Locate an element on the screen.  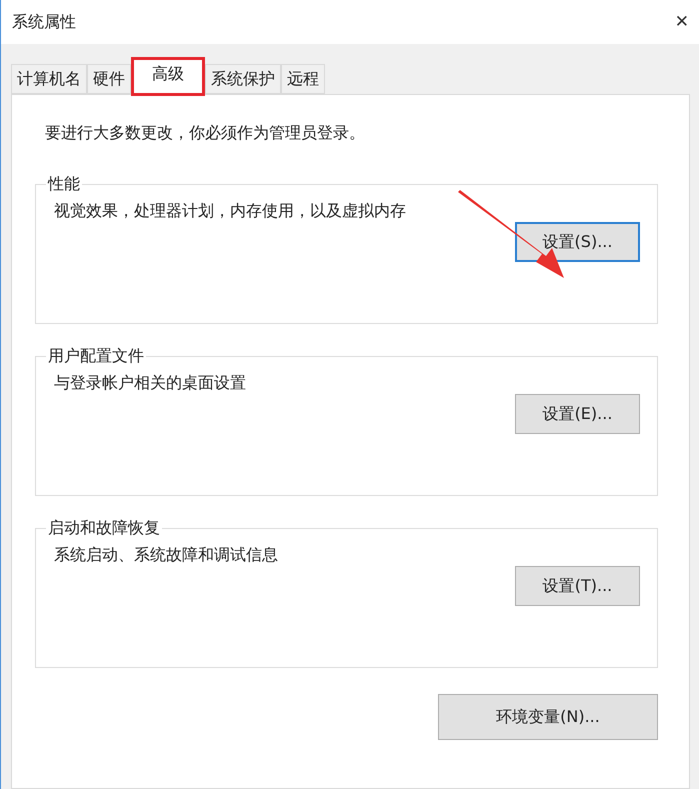
group-title: 启动和故障恢复 is located at coordinates (104, 528).